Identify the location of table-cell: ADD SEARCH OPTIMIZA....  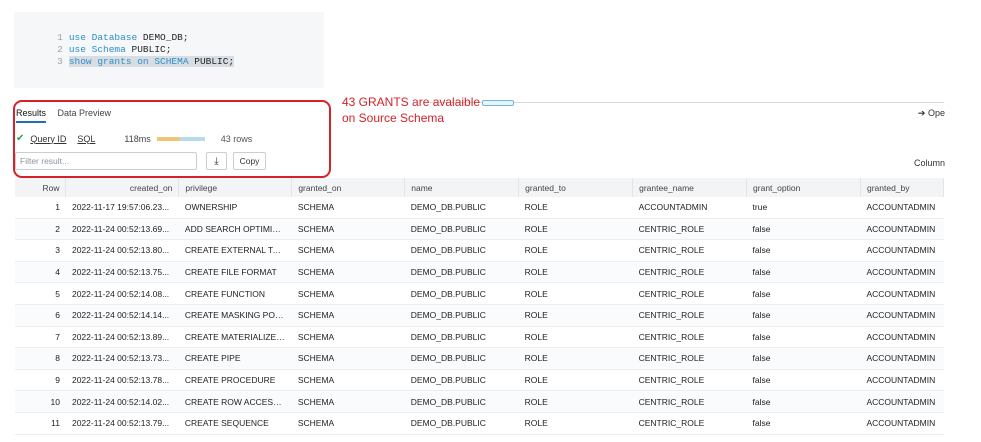
(235, 229).